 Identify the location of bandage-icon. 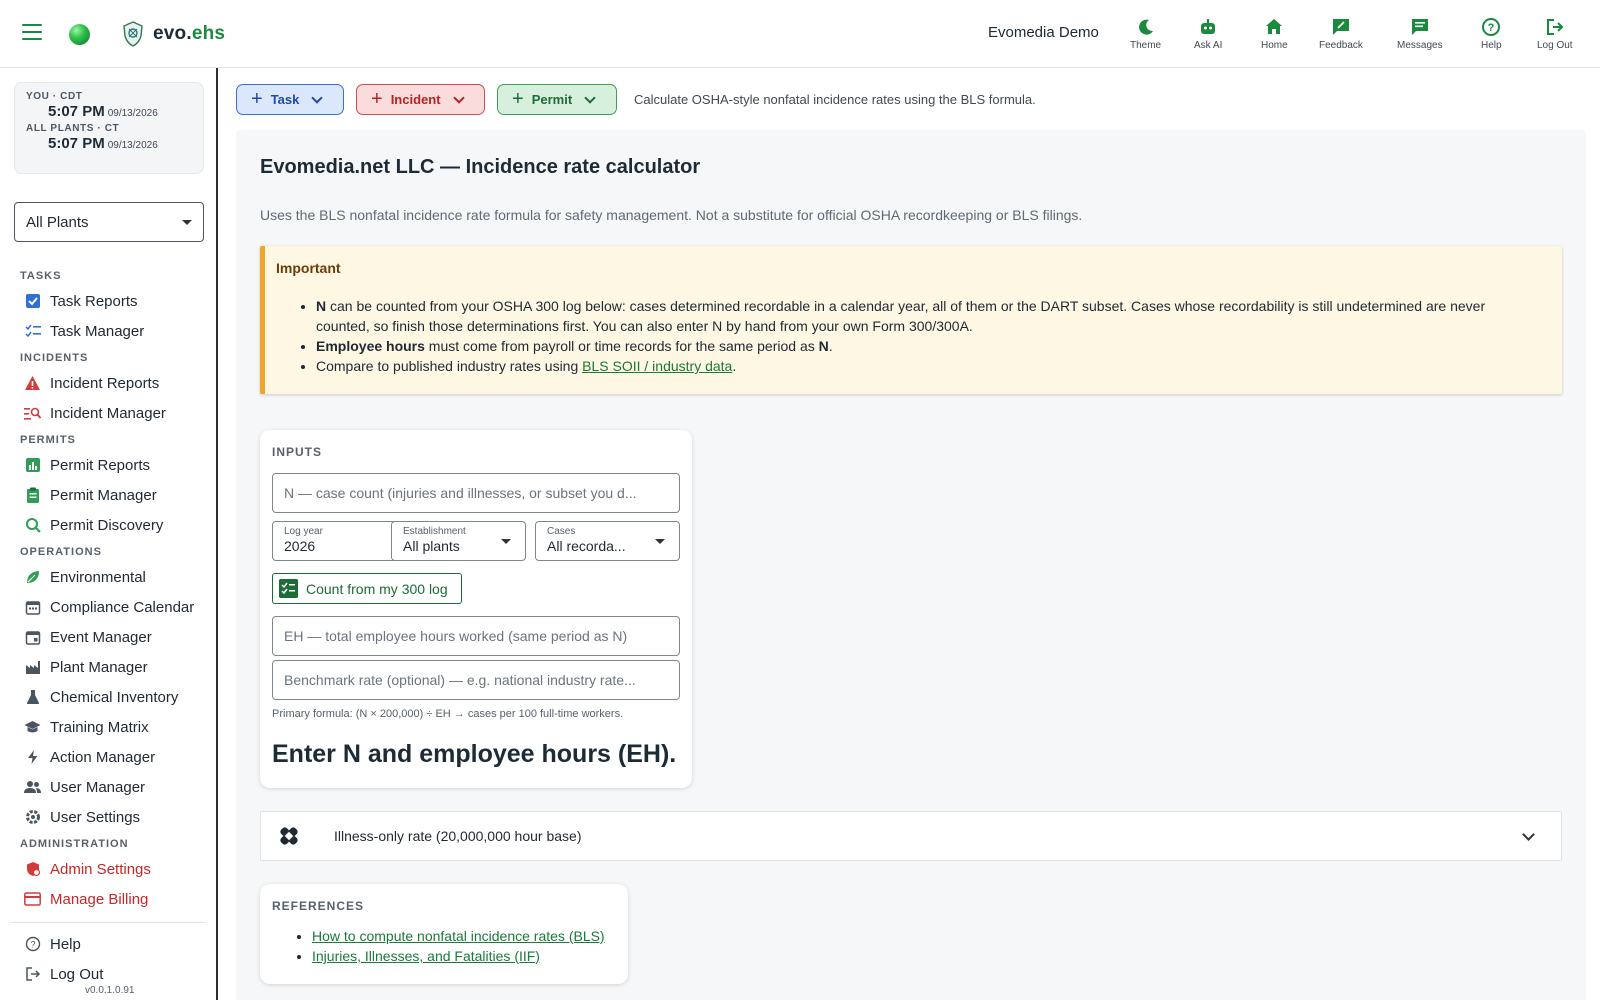
(289, 836).